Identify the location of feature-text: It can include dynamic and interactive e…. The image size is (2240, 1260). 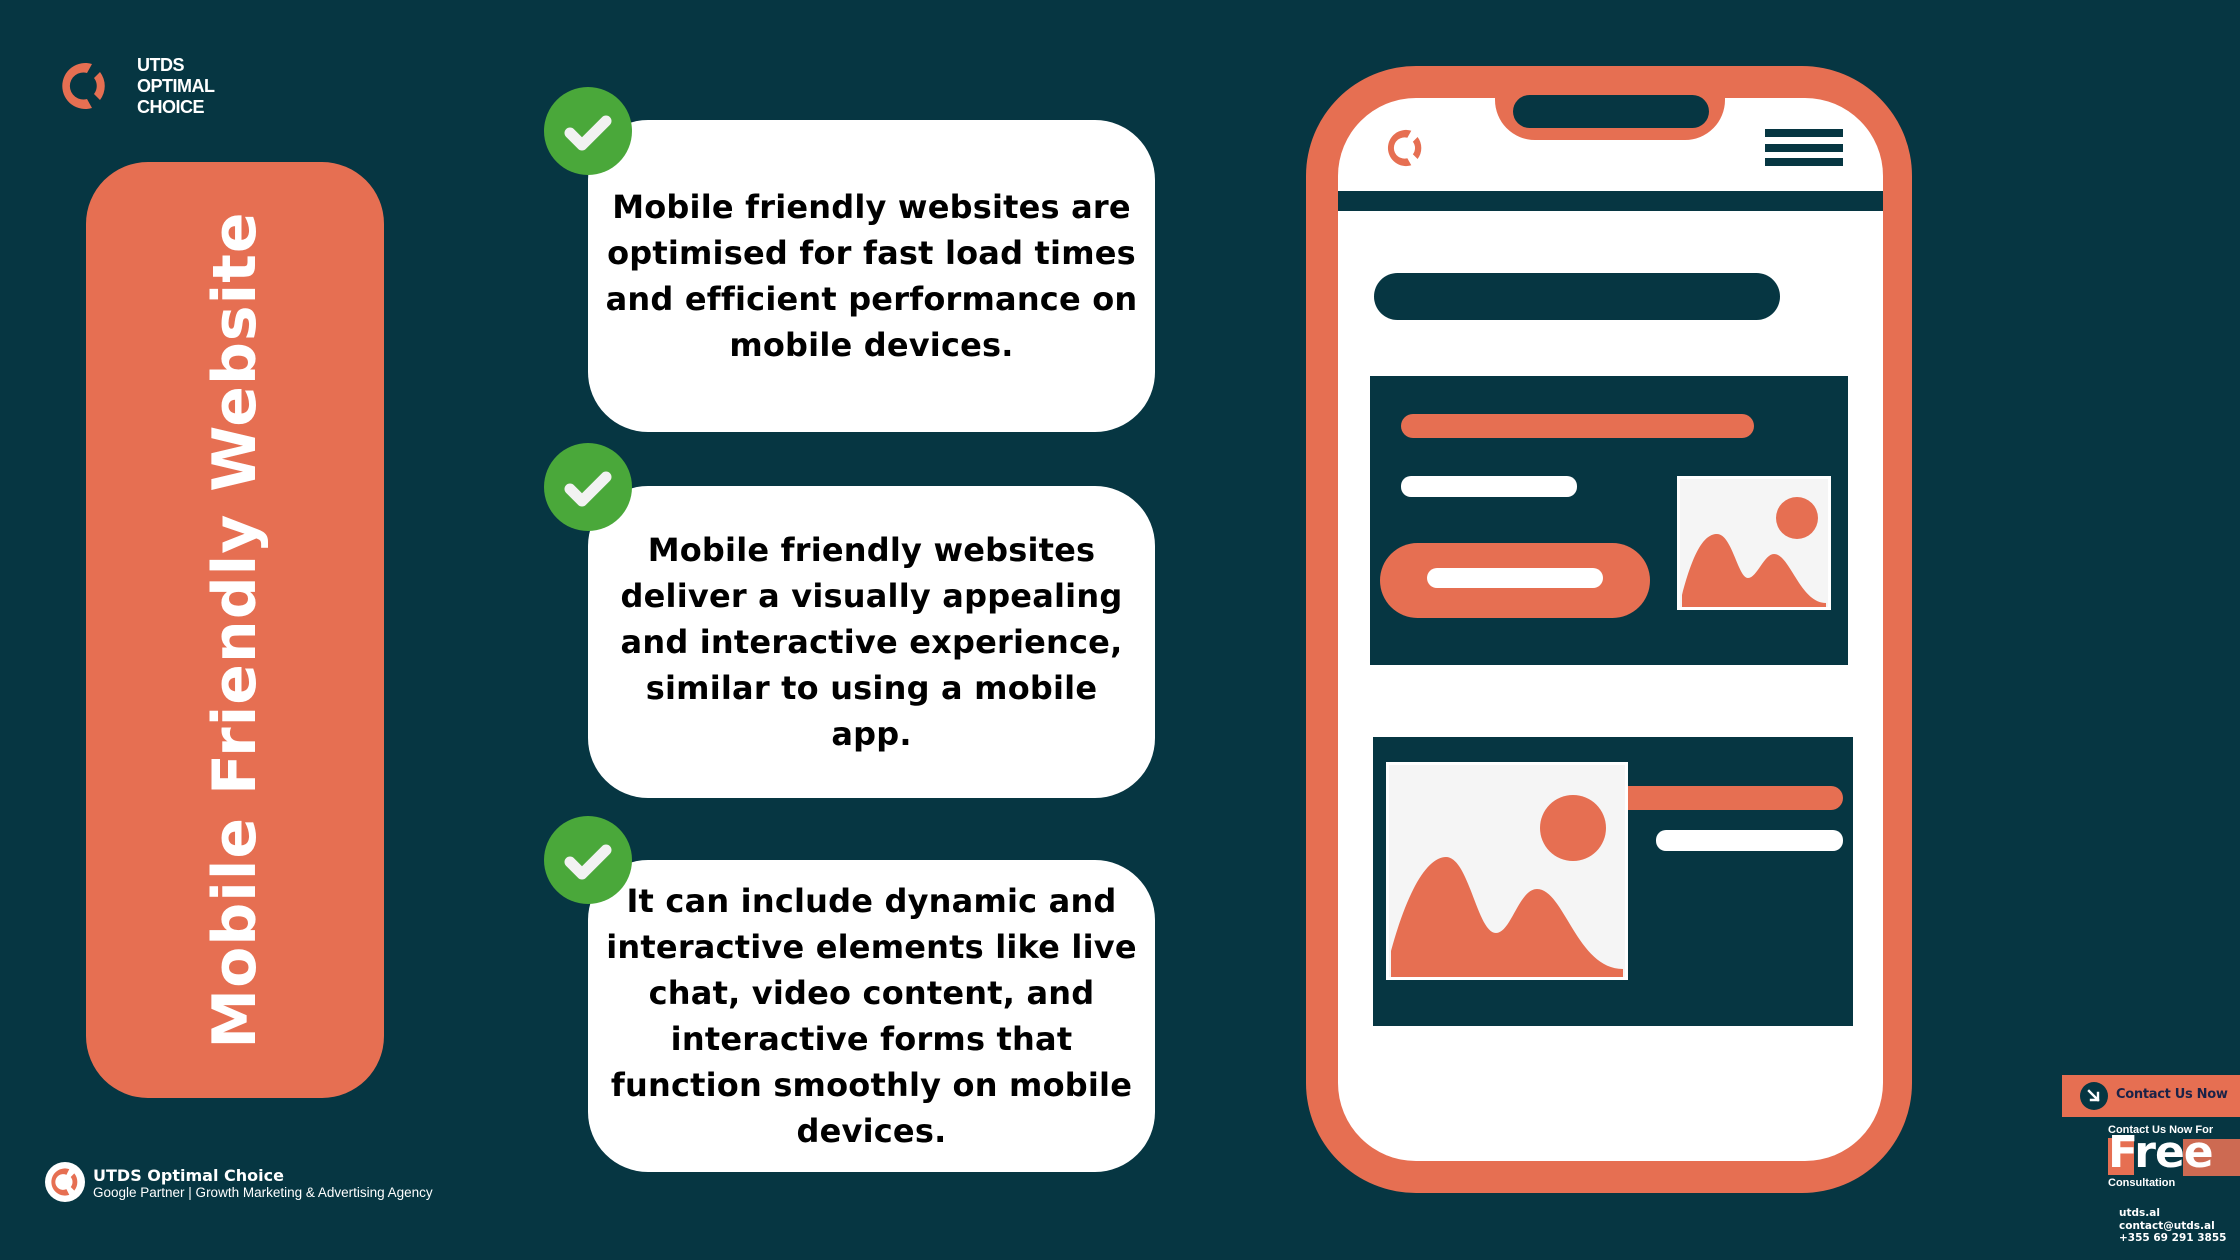
(871, 1016).